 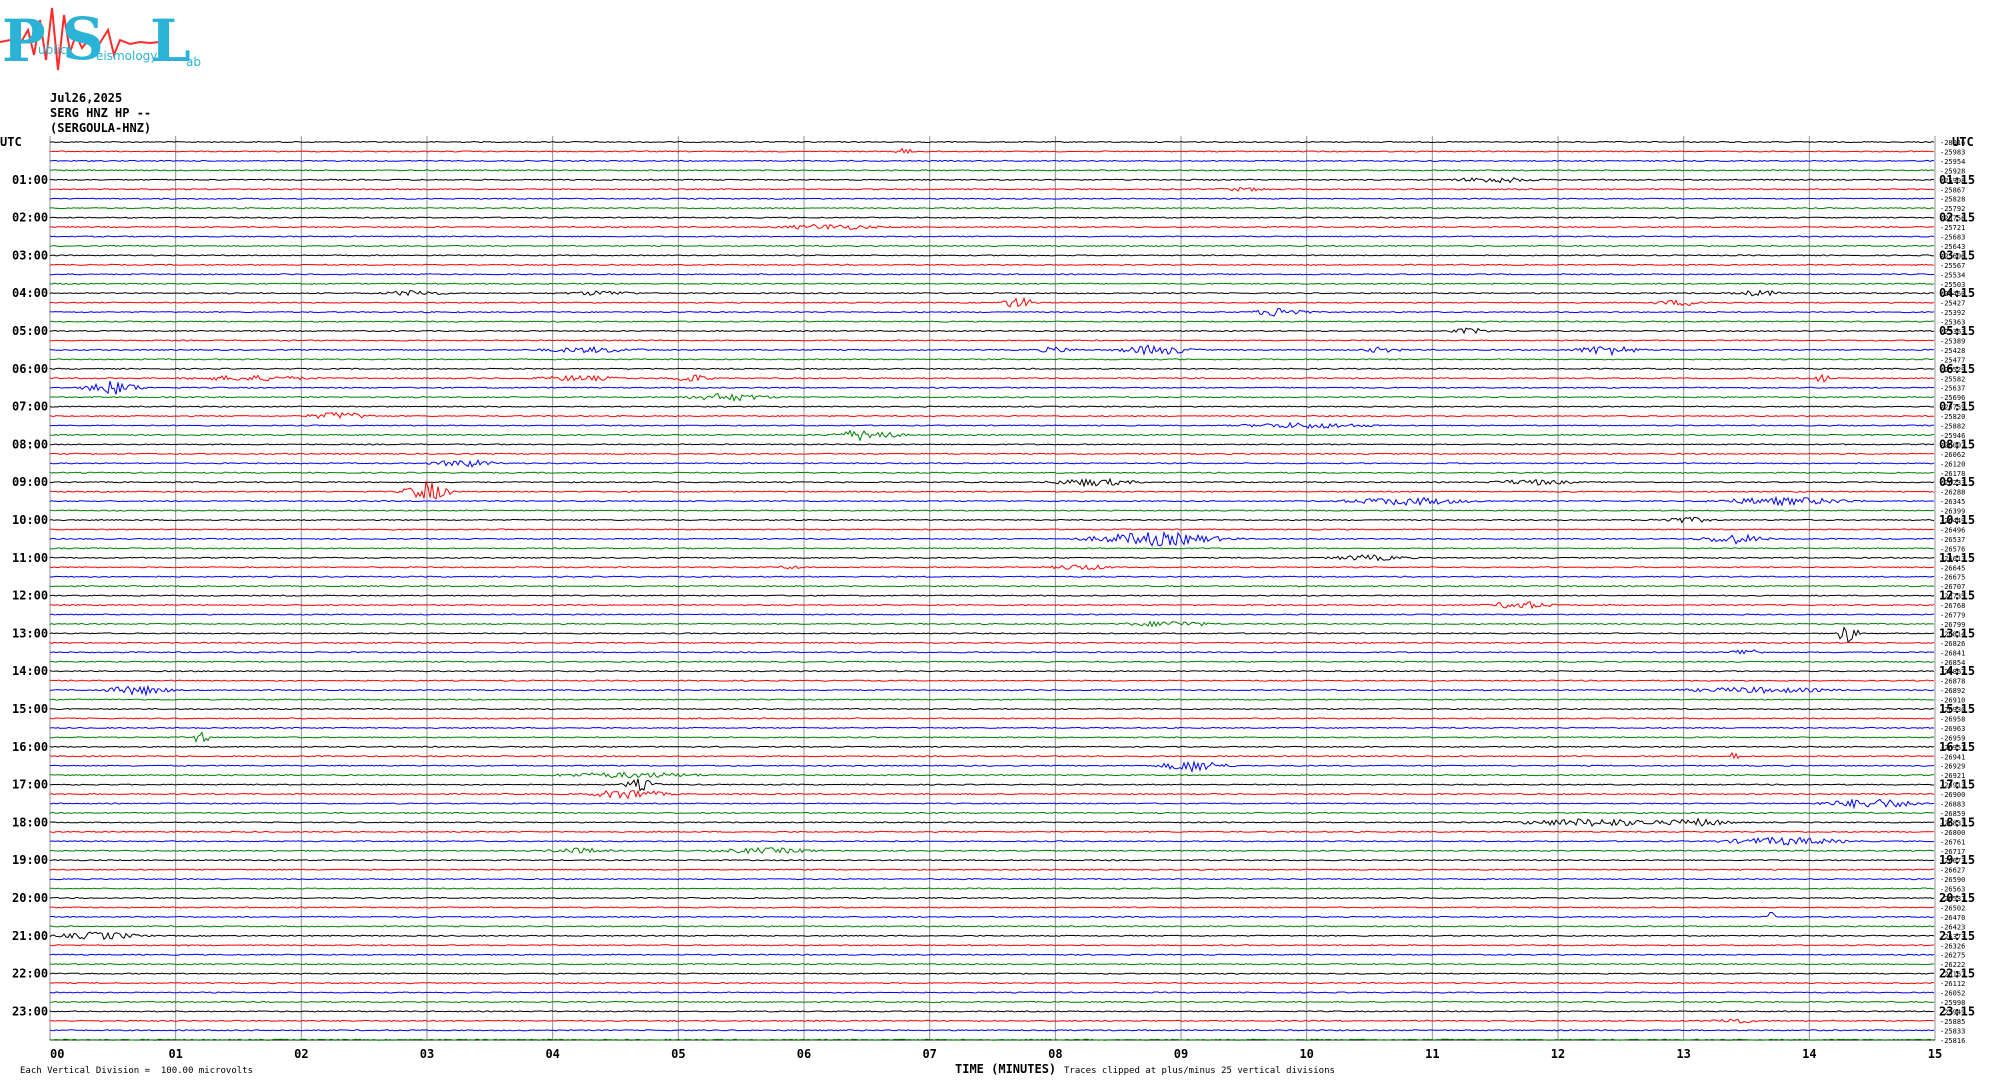 I want to click on left-hour-label: 15:00, so click(x=30, y=709).